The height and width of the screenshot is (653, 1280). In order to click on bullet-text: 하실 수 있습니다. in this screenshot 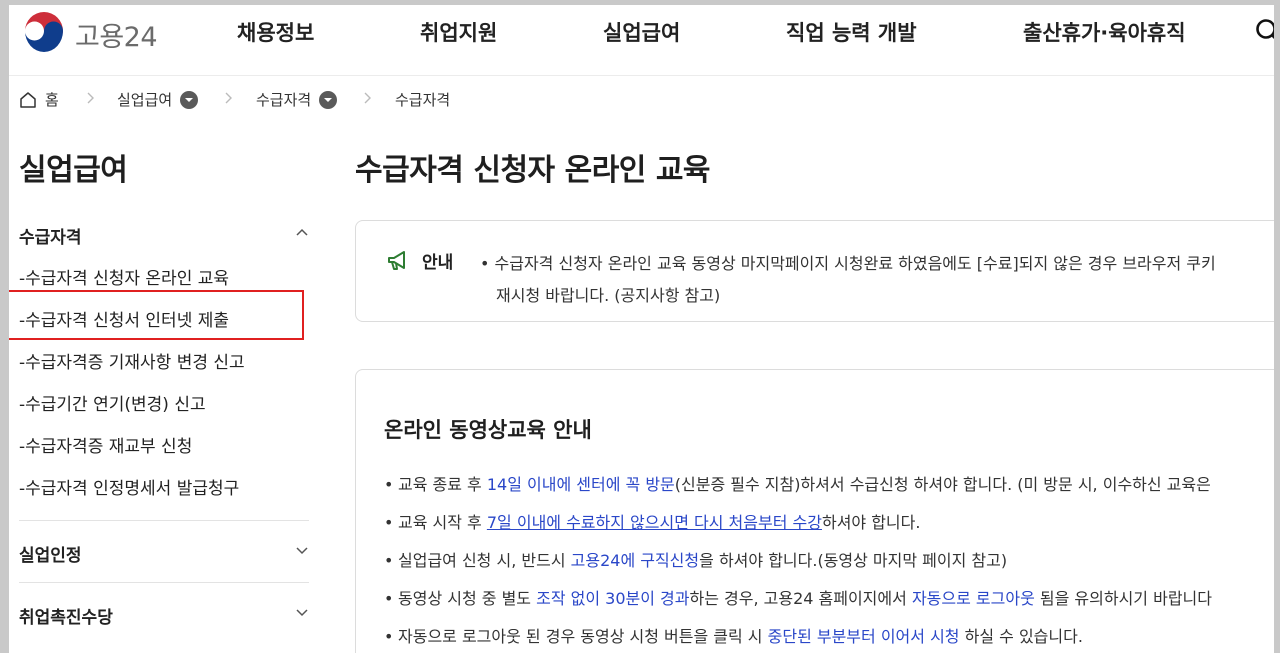, I will do `click(1021, 636)`.